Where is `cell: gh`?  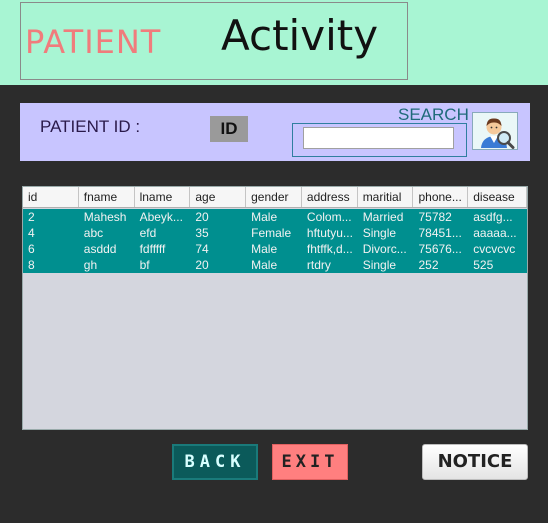
cell: gh is located at coordinates (90, 265).